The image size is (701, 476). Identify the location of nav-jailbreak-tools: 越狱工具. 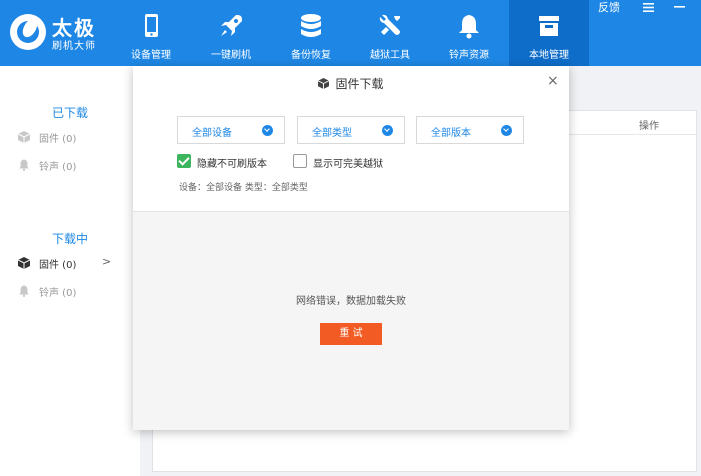
(390, 33).